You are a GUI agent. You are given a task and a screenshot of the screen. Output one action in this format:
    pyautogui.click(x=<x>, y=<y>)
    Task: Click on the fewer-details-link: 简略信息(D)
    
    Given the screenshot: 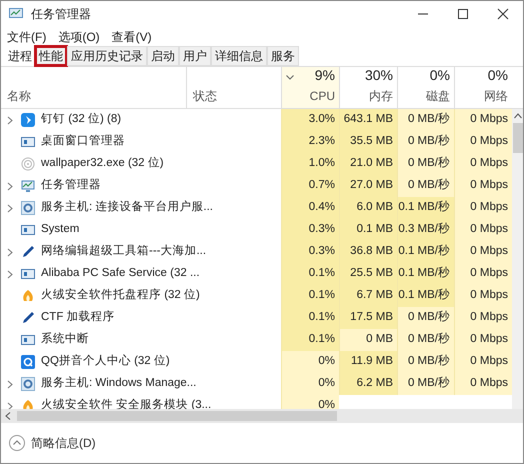 What is the action you would take?
    pyautogui.click(x=63, y=443)
    